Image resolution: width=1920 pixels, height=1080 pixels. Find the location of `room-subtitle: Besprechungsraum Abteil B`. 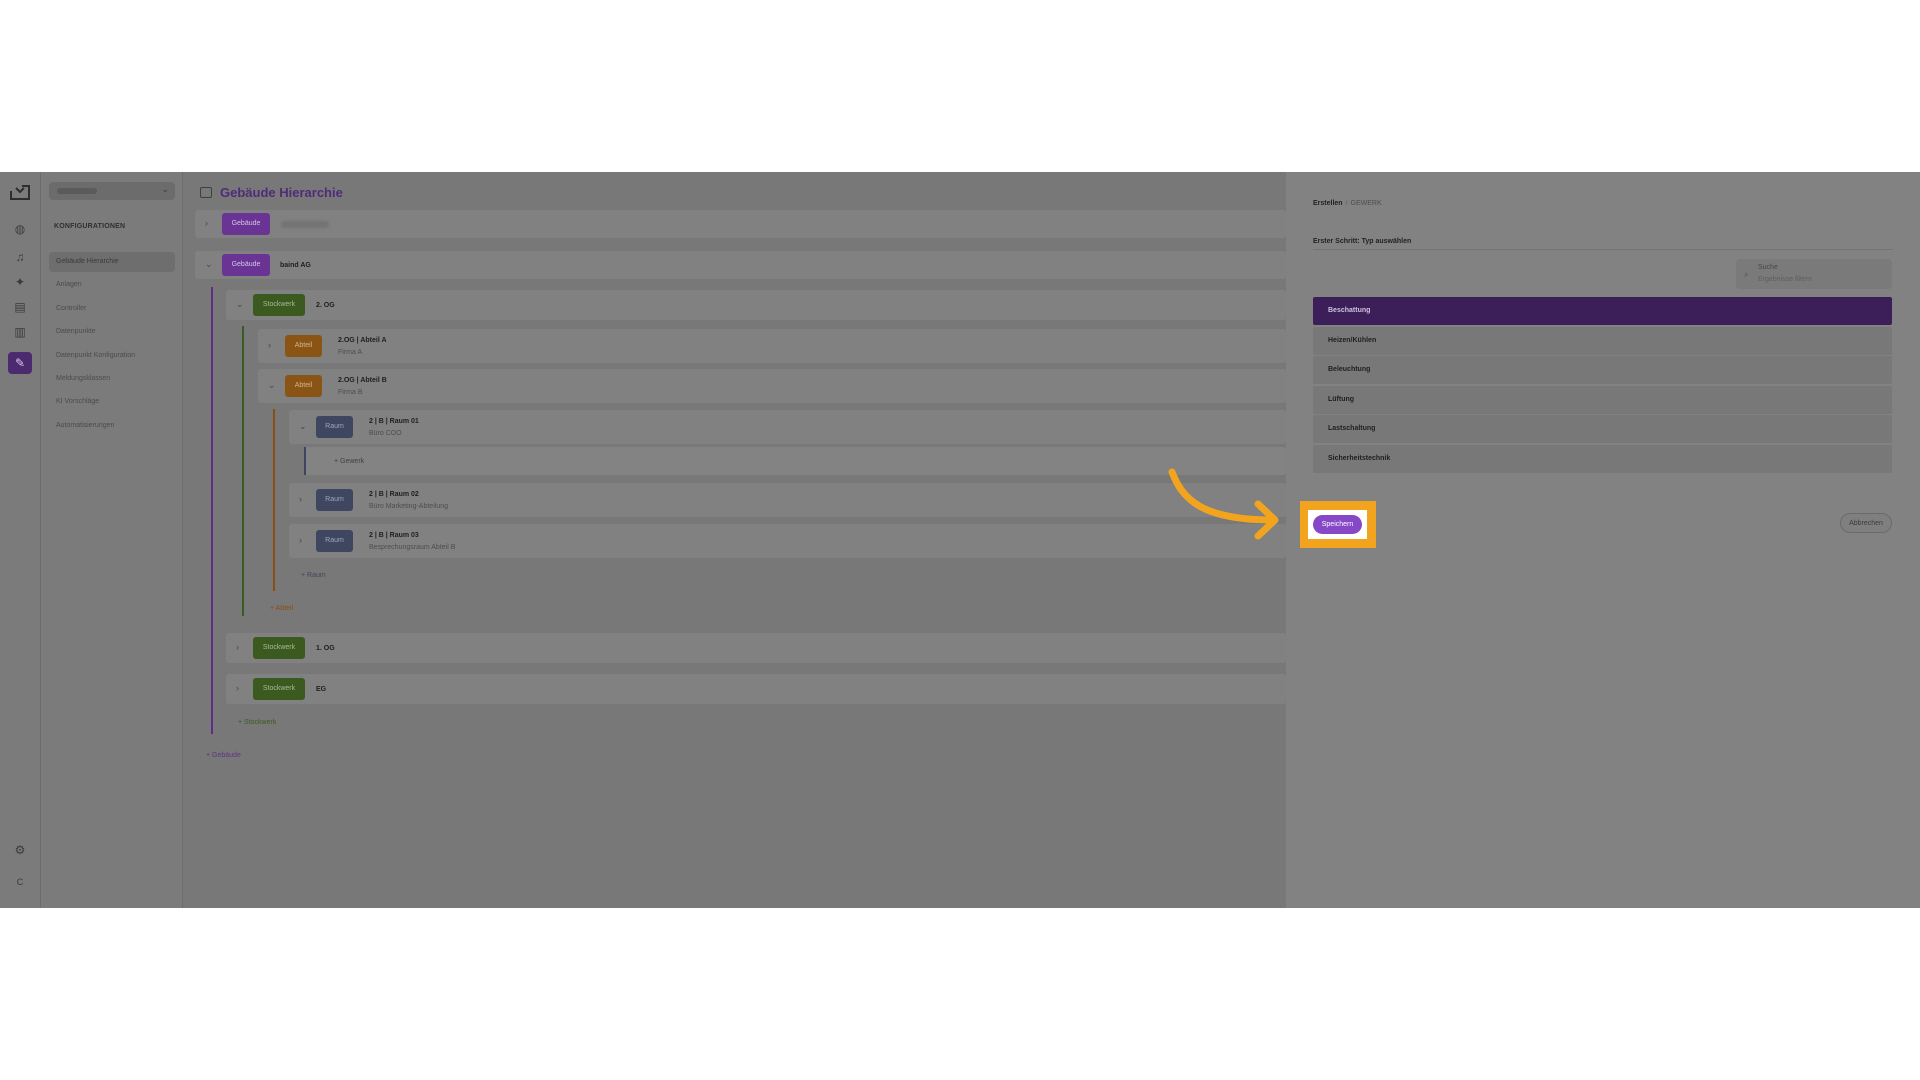

room-subtitle: Besprechungsraum Abteil B is located at coordinates (412, 547).